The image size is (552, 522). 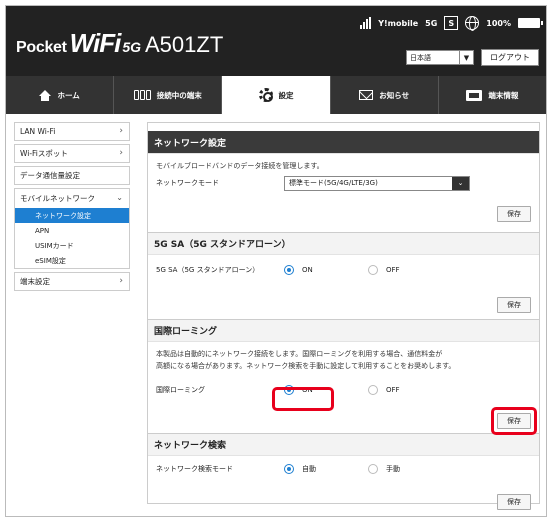 I want to click on 5g-sa-radio-group: ON OFF, so click(x=368, y=270).